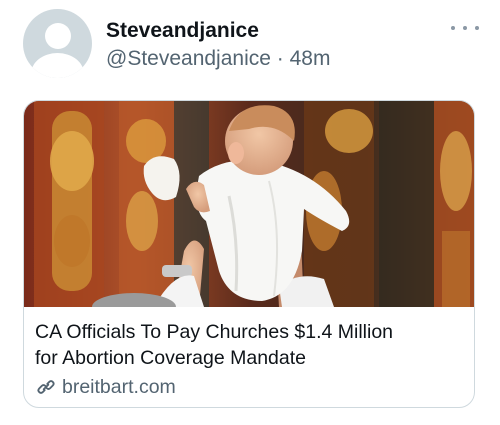 The image size is (500, 425). I want to click on card-domain-text: breitbart.com, so click(119, 387).